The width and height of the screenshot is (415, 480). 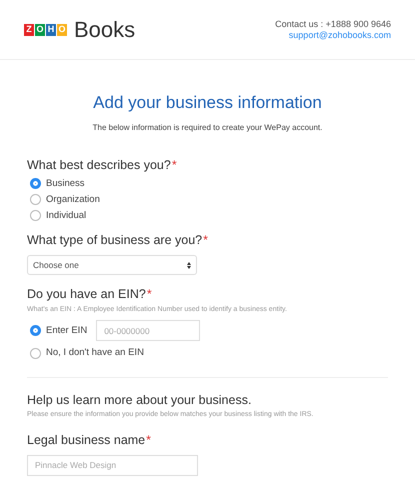 I want to click on field-label: Do you have an EIN?*, so click(x=90, y=294).